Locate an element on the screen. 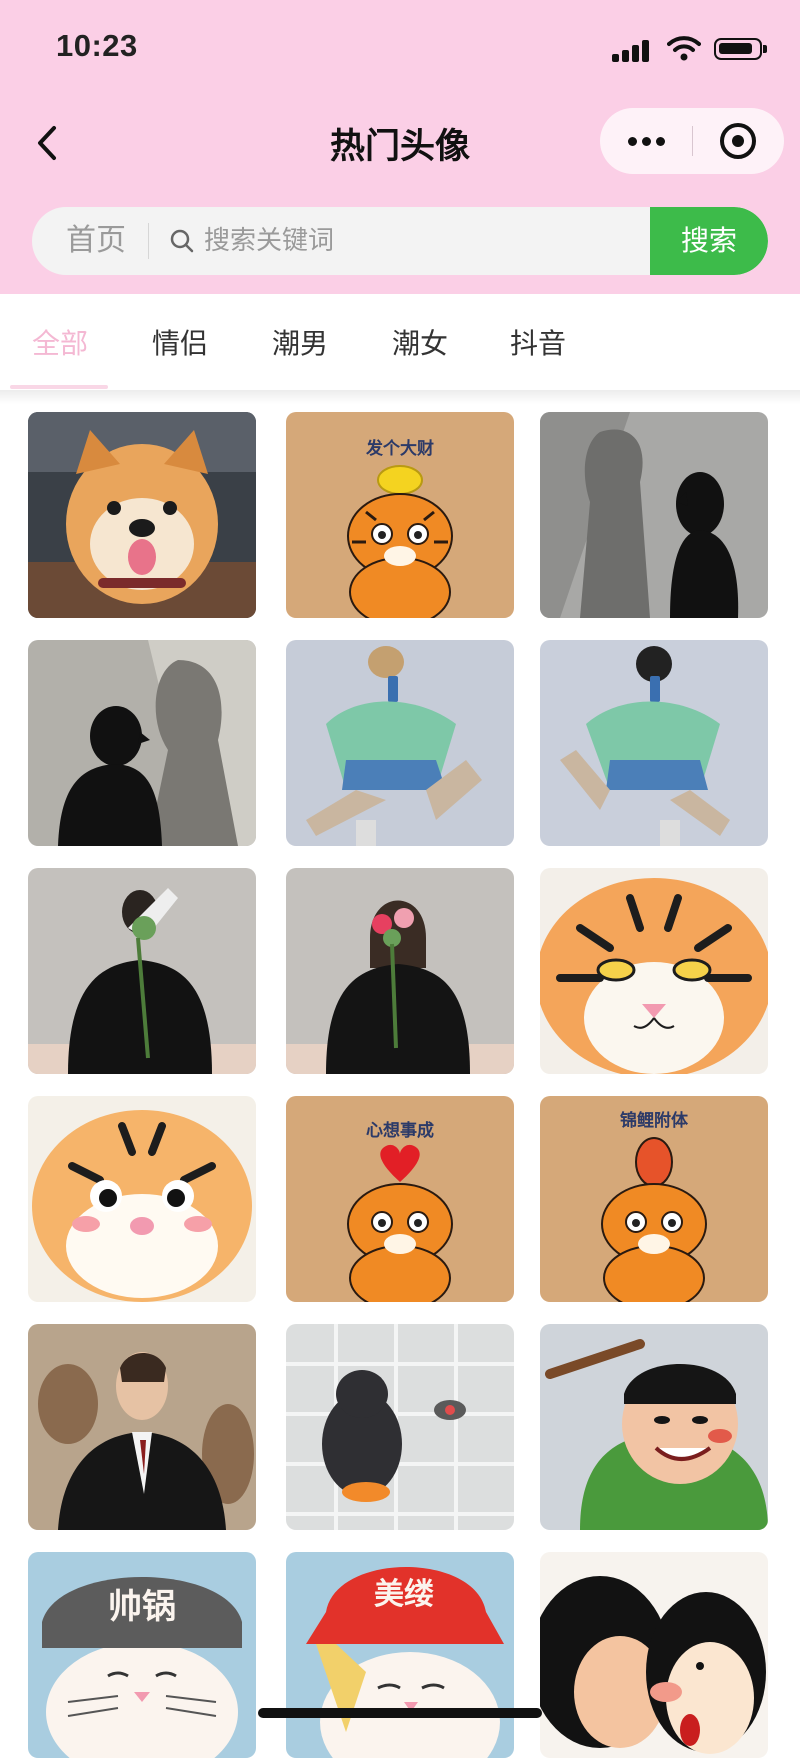 This screenshot has height=1758, width=800. avatar-card-cartoon-green is located at coordinates (654, 1427).